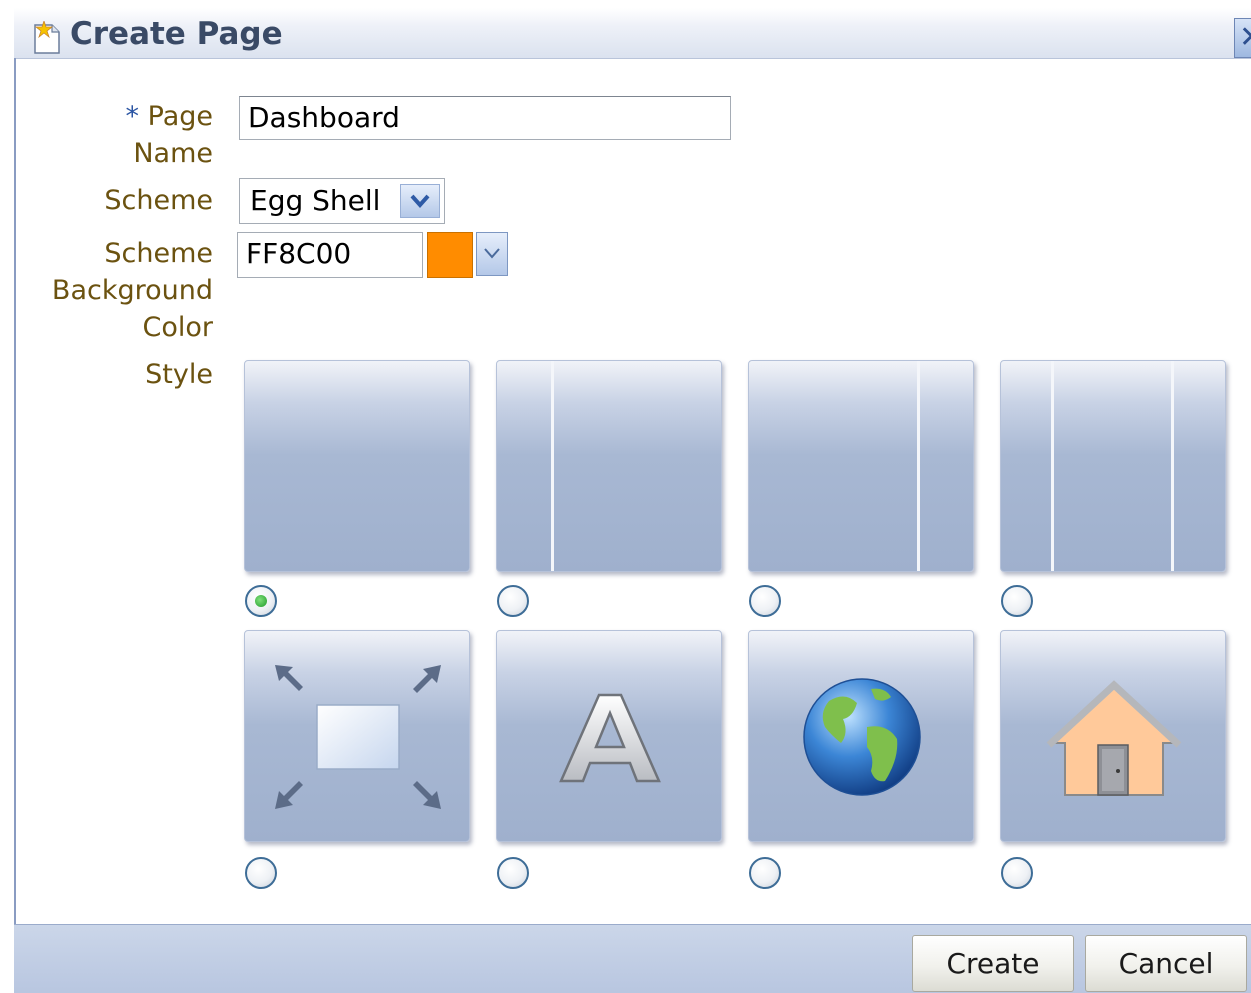 This screenshot has width=1251, height=993. I want to click on dialog-title: Create Page, so click(176, 34).